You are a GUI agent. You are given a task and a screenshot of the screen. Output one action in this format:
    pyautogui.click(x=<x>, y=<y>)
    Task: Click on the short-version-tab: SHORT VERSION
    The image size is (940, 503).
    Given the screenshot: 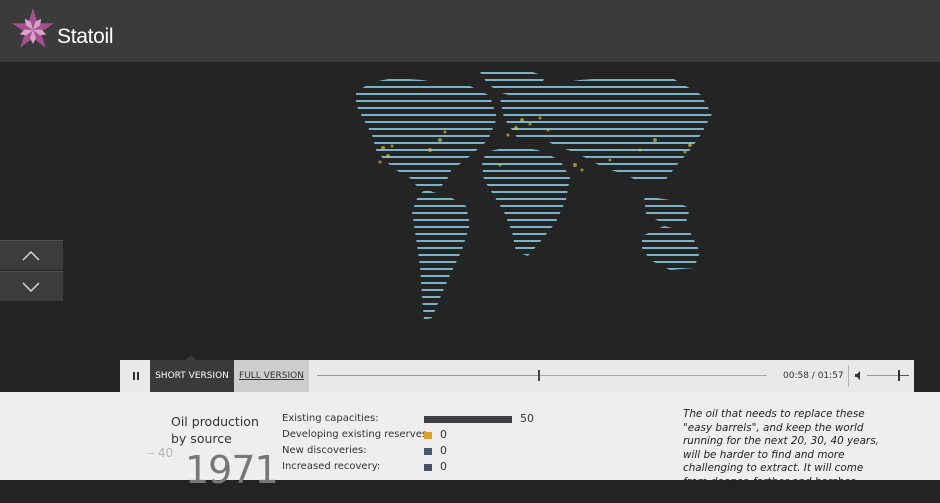 What is the action you would take?
    pyautogui.click(x=192, y=376)
    